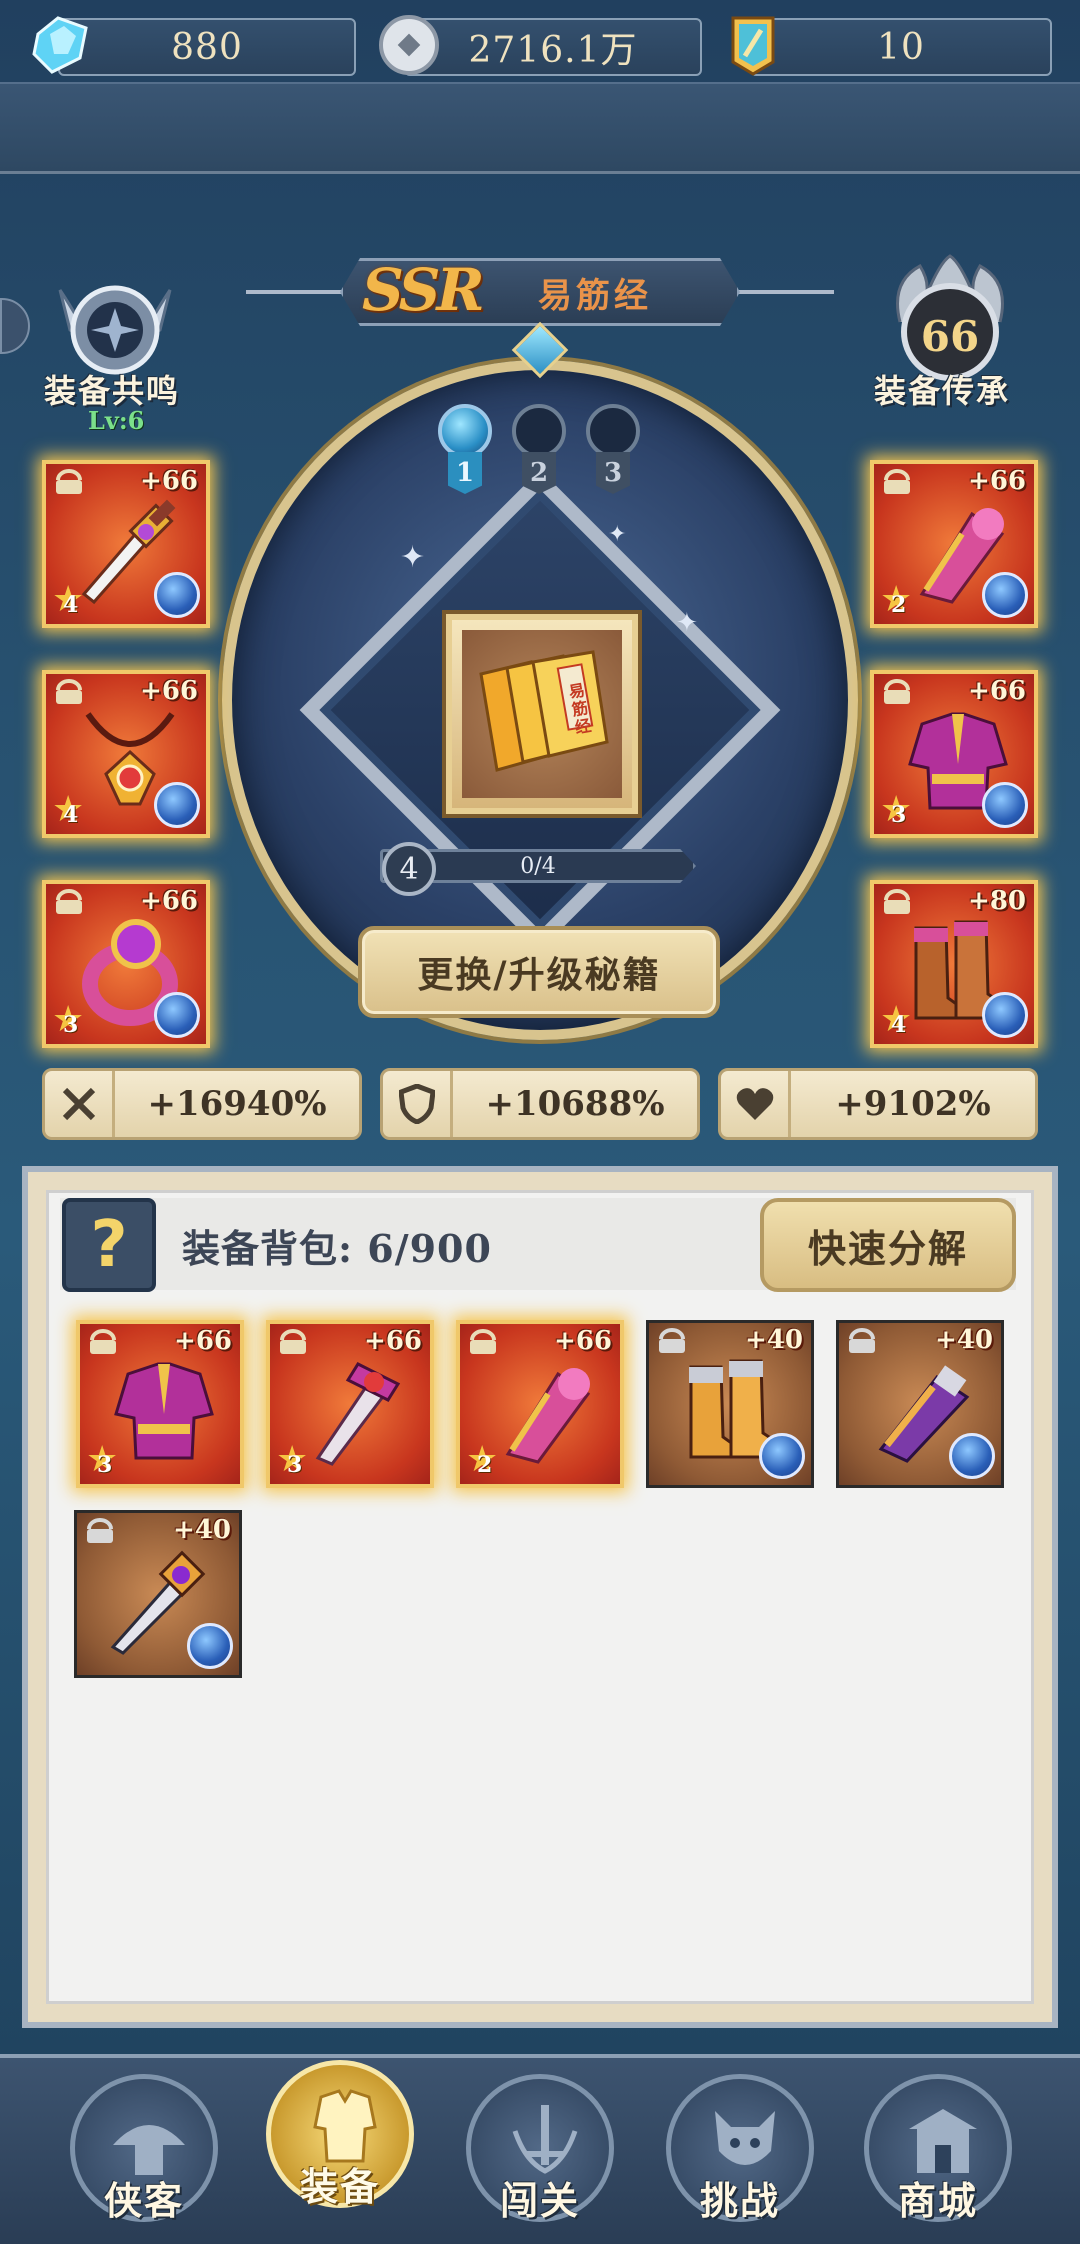  I want to click on quick-dismantle-button: 快速分解, so click(888, 1245).